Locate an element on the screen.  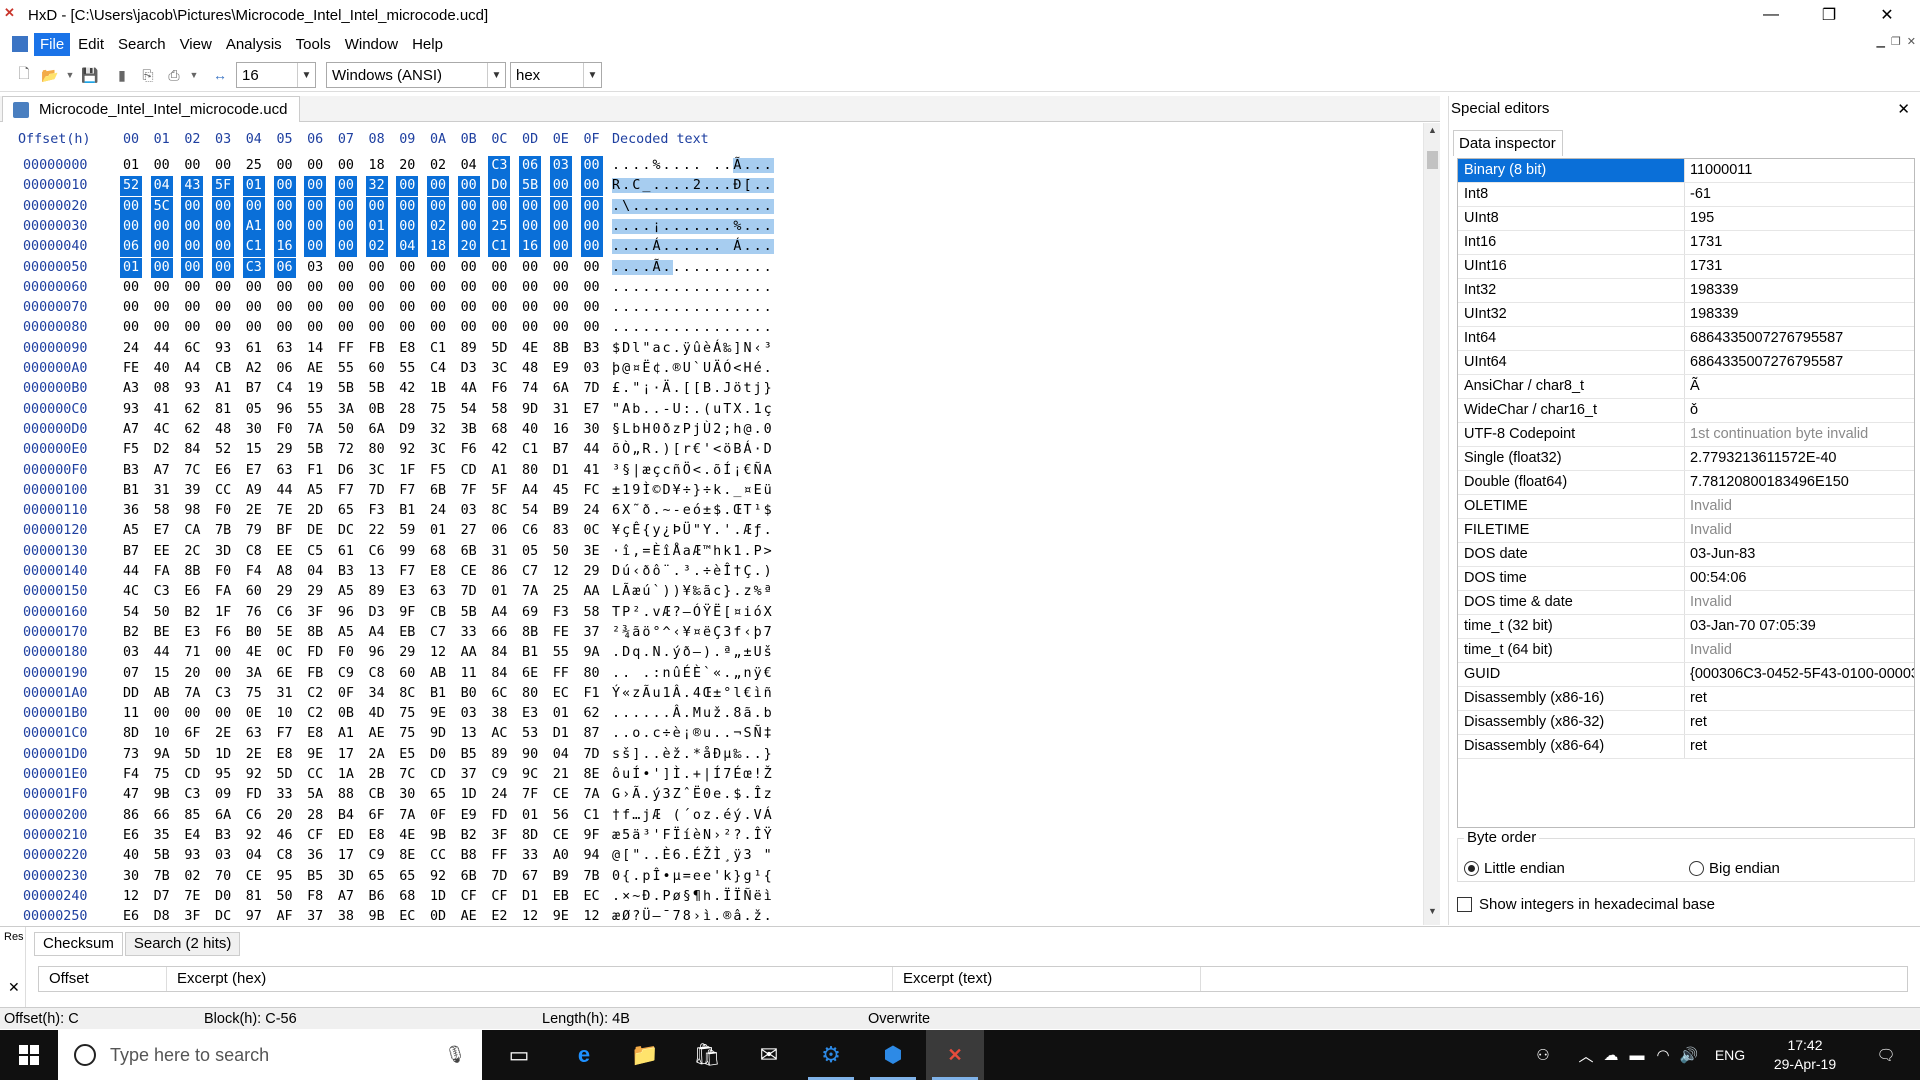
hex-byte: 86 is located at coordinates (131, 816).